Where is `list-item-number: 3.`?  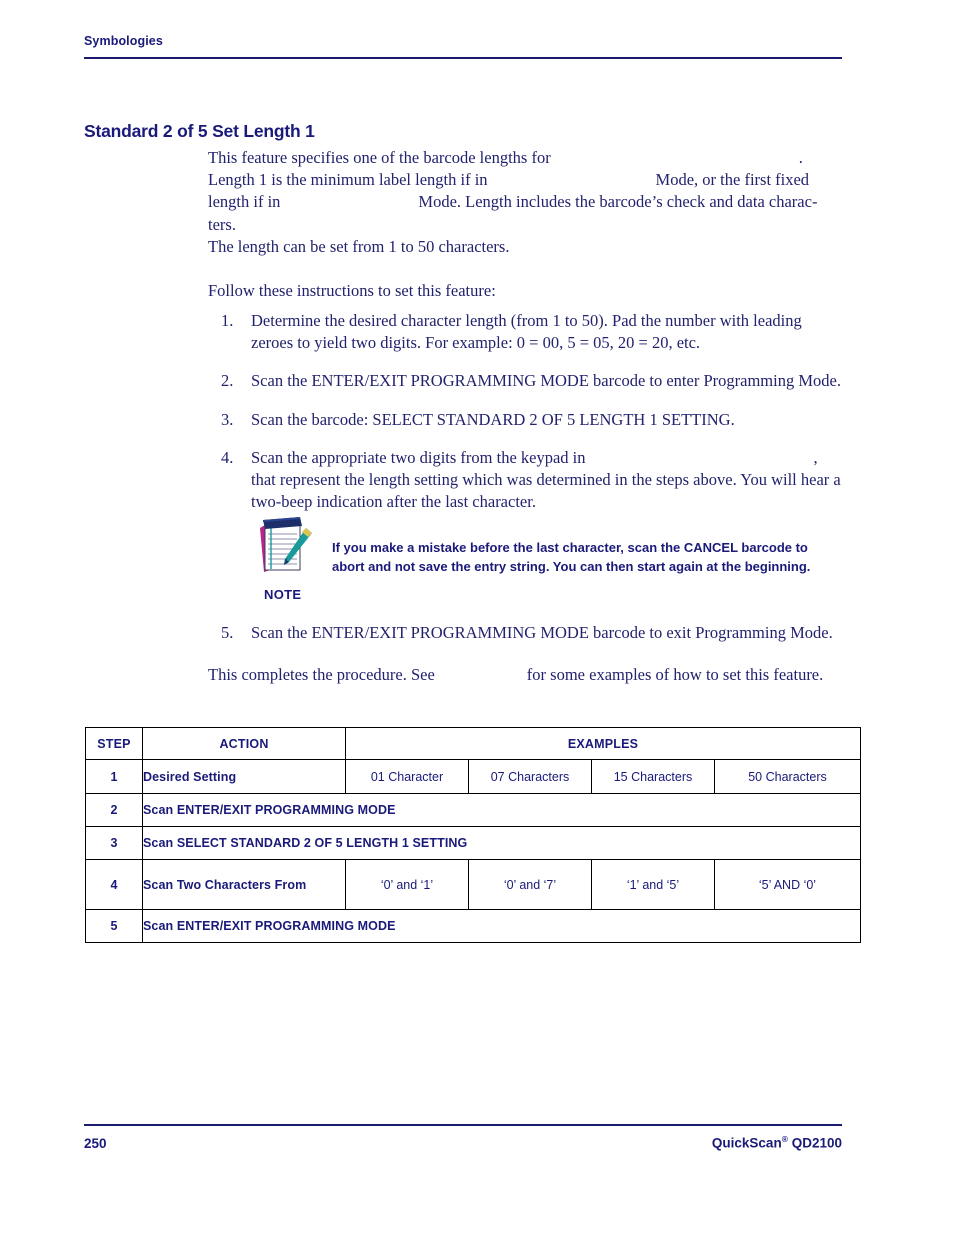 list-item-number: 3. is located at coordinates (227, 419).